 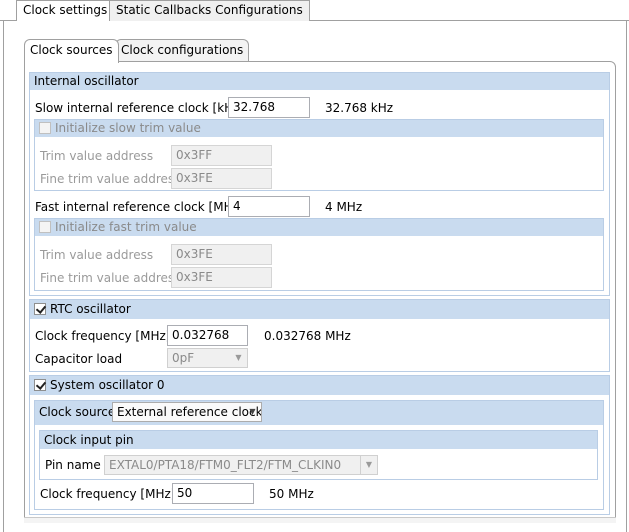 I want to click on rtc-oscillator-title: RTC oscillator, so click(x=90, y=309).